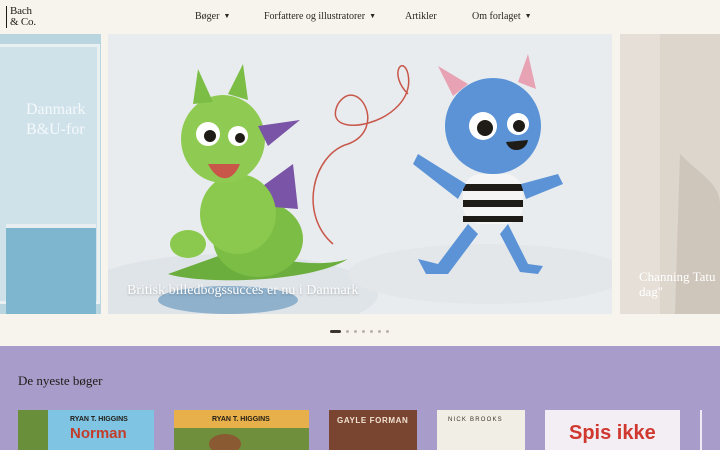 This screenshot has width=720, height=450. Describe the element at coordinates (315, 16) in the screenshot. I see `nav-label: Forfattere og illustratorer` at that location.